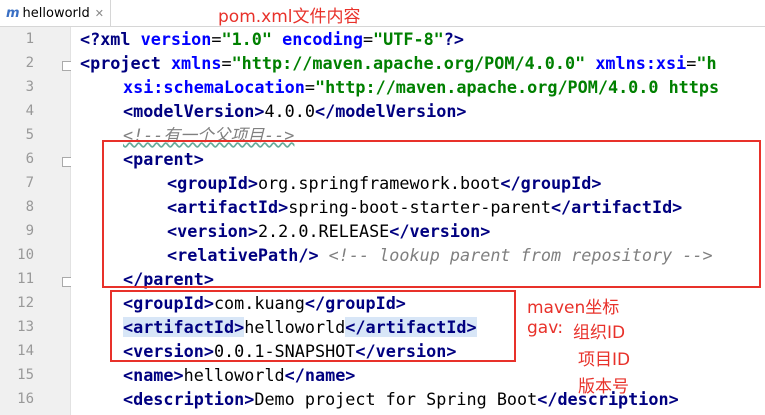  I want to click on line-number: 9, so click(29, 231).